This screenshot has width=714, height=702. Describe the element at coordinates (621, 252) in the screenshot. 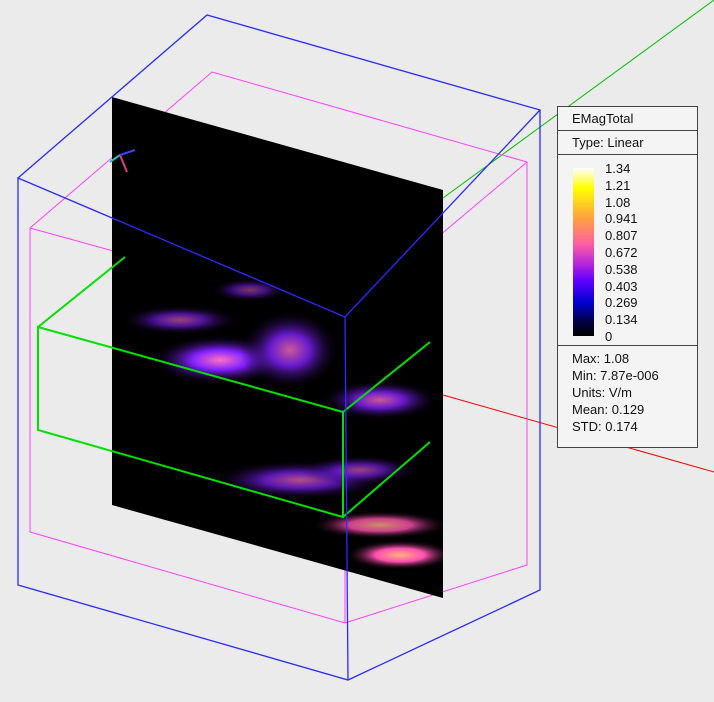

I see `legend-tick: 0.672` at that location.